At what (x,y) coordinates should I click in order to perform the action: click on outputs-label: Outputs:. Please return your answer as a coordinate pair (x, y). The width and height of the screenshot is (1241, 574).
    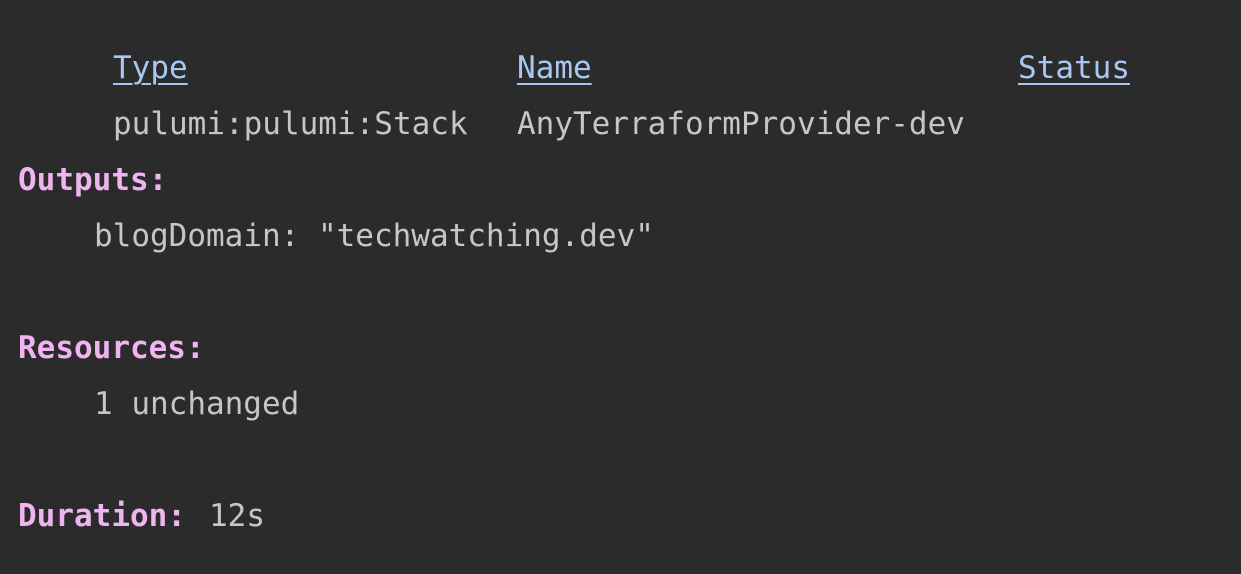
    Looking at the image, I should click on (93, 180).